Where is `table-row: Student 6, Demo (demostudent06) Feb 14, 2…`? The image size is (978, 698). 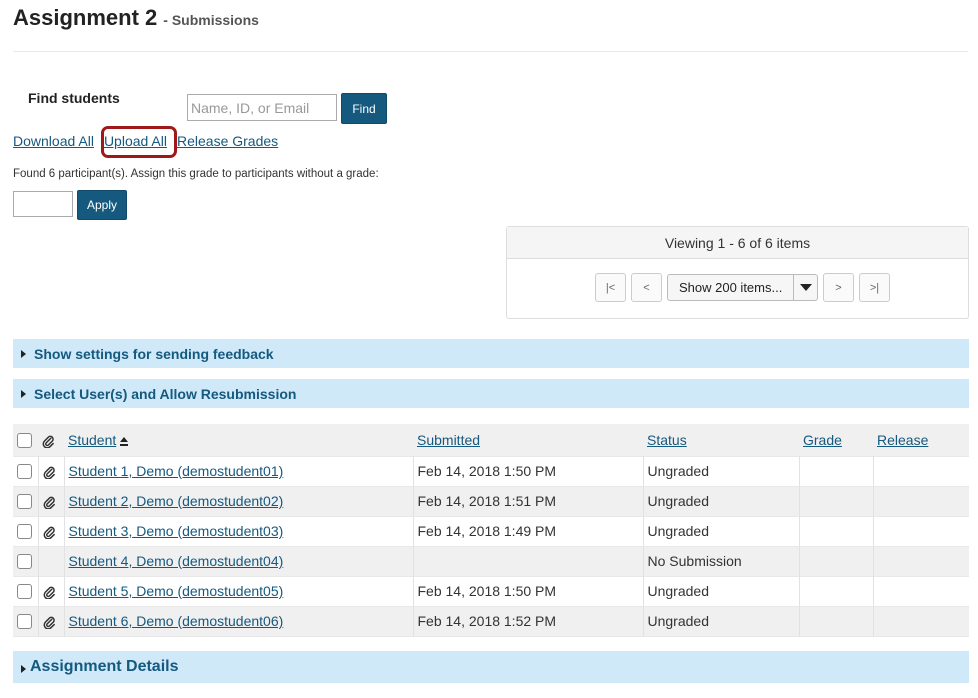
table-row: Student 6, Demo (demostudent06) Feb 14, 2… is located at coordinates (491, 621).